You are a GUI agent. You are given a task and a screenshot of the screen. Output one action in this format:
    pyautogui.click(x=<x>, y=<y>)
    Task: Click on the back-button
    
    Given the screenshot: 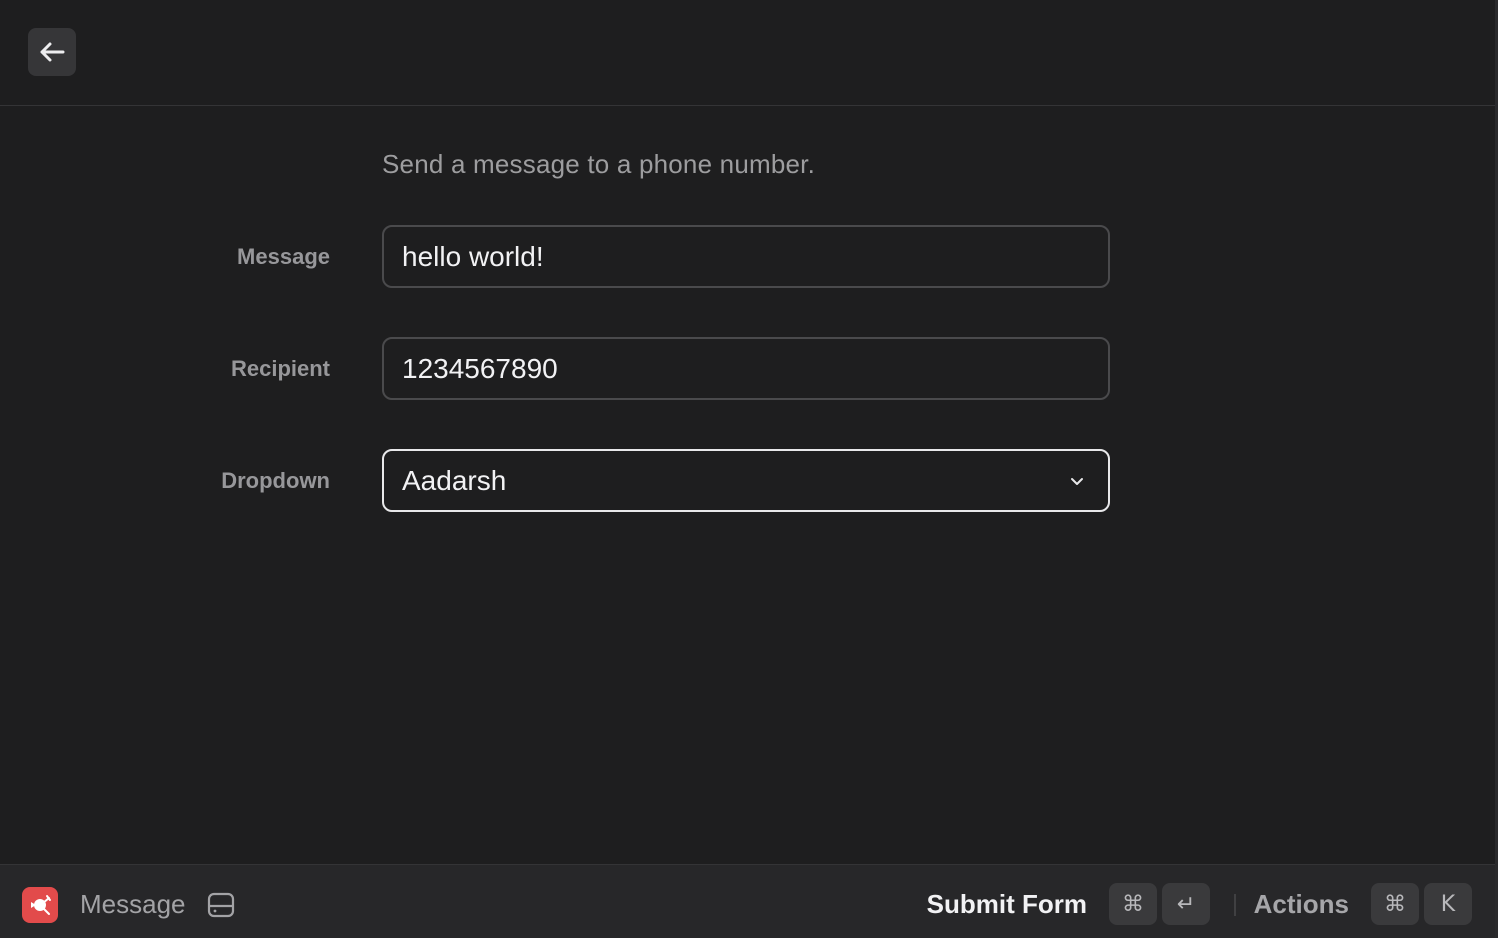 What is the action you would take?
    pyautogui.click(x=52, y=52)
    